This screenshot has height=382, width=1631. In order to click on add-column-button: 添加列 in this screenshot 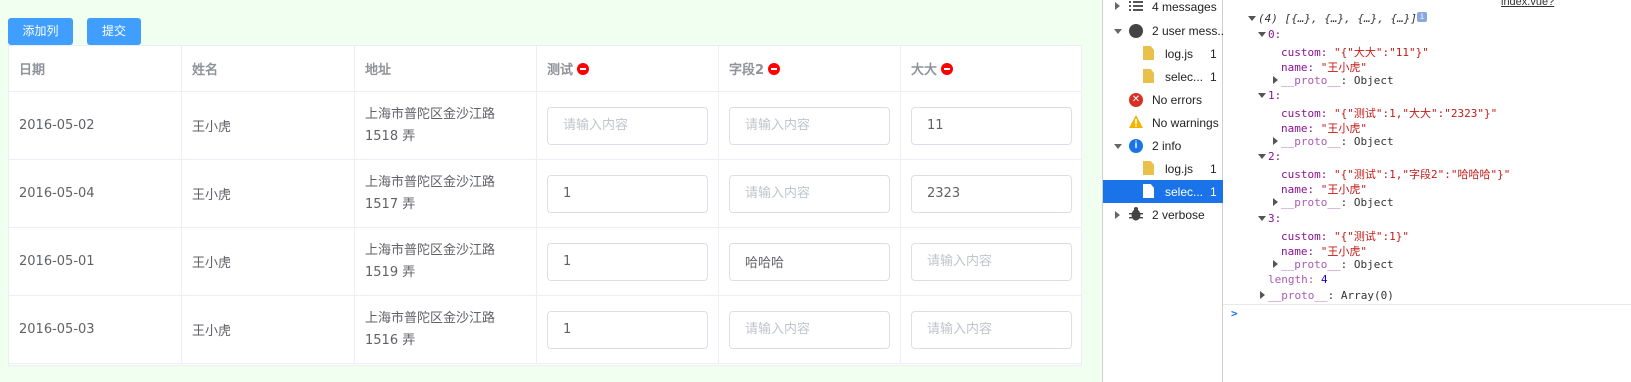, I will do `click(40, 31)`.